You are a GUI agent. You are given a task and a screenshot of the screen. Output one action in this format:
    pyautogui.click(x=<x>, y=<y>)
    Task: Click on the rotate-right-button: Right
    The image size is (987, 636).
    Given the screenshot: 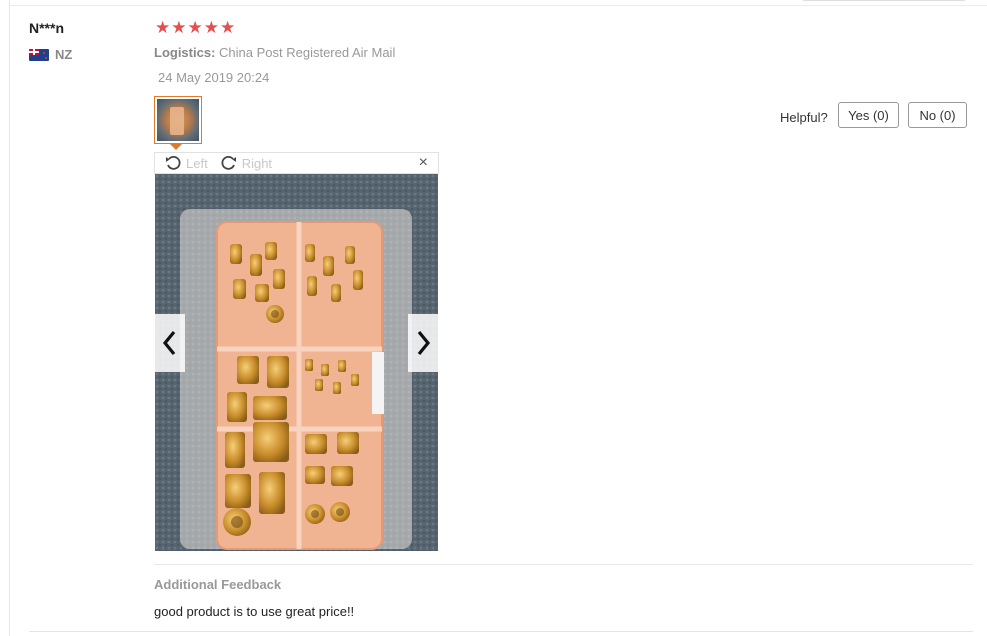 What is the action you would take?
    pyautogui.click(x=246, y=163)
    